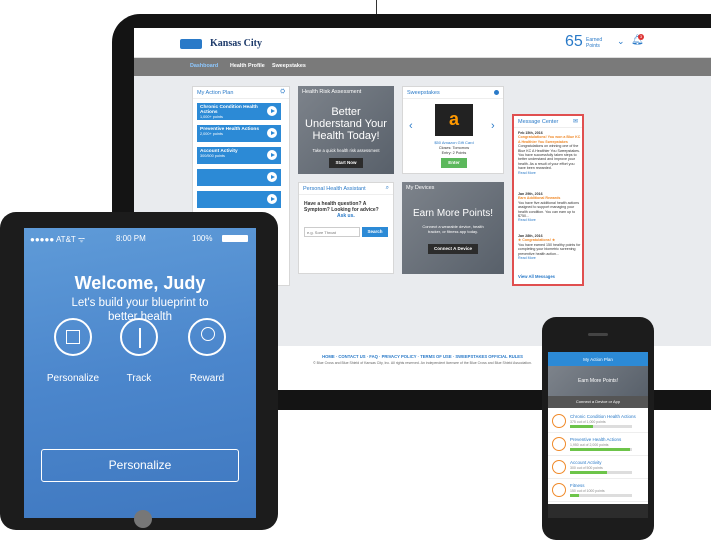 The width and height of the screenshot is (711, 540). I want to click on devices-title: My Devices, so click(420, 188).